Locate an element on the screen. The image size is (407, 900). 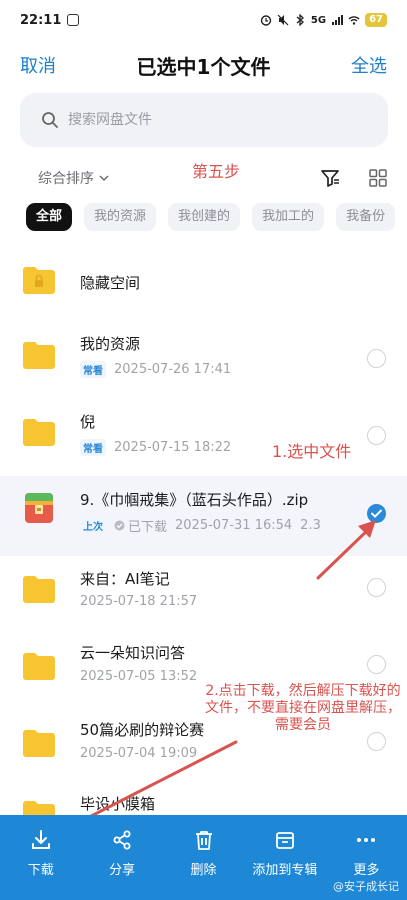
file-name: 9.《巾帼戒集》（蓝石头作品）.zip is located at coordinates (194, 500).